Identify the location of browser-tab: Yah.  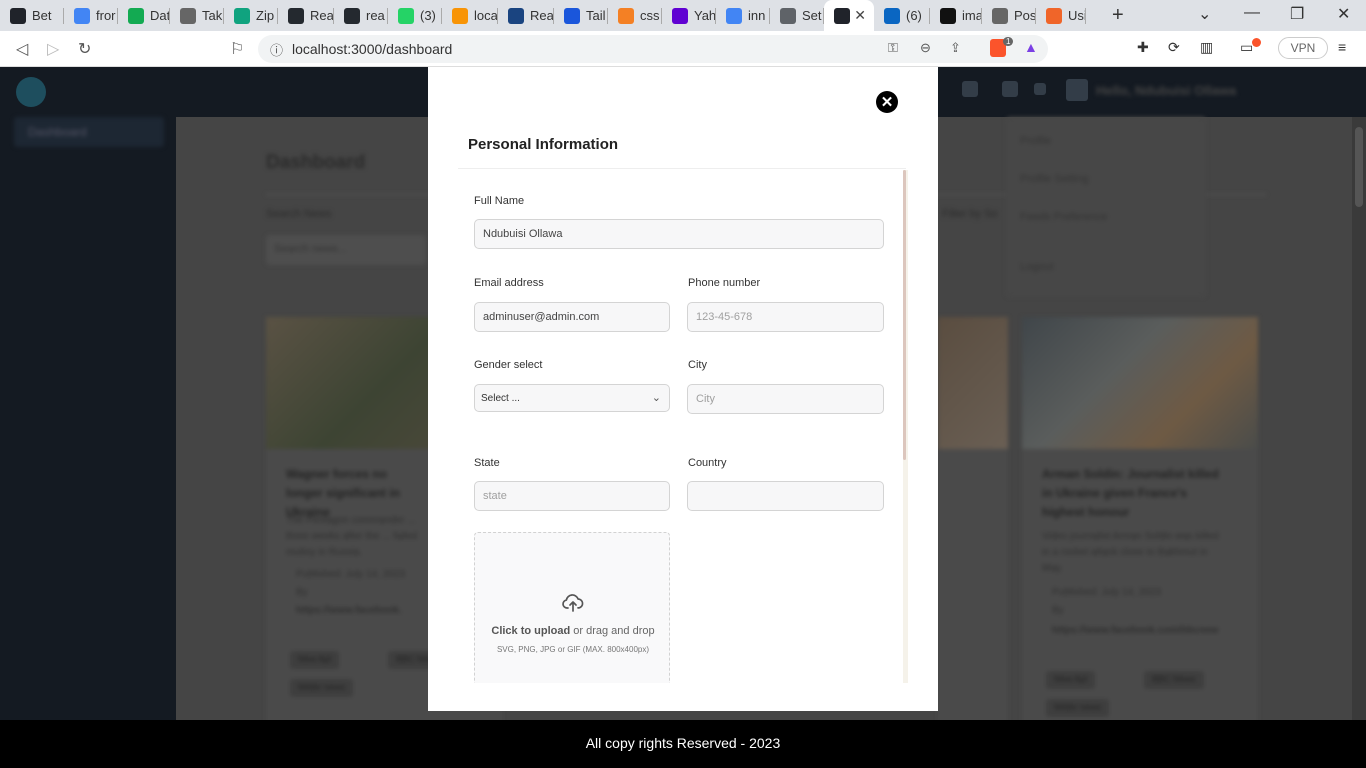
(689, 15).